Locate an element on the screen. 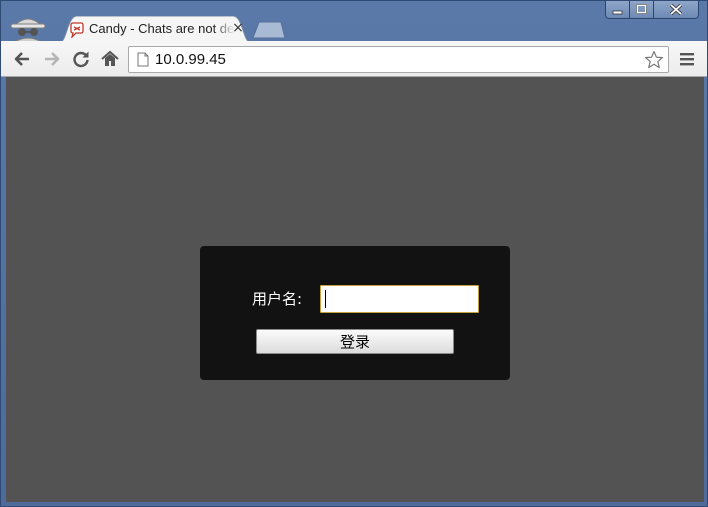 This screenshot has width=708, height=507. new-tab-button is located at coordinates (269, 30).